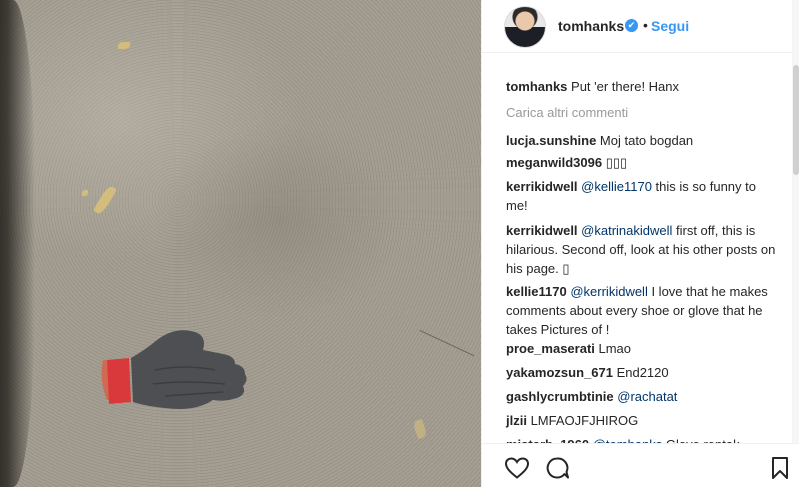 This screenshot has width=799, height=488. I want to click on comment-text: Moj tato bogdan, so click(645, 140).